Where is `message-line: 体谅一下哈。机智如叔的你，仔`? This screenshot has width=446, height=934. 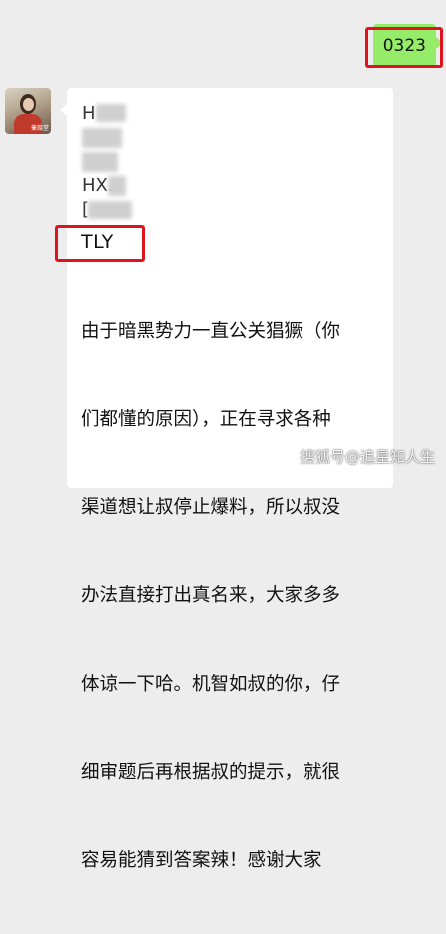 message-line: 体谅一下哈。机智如叔的你，仔 is located at coordinates (211, 684).